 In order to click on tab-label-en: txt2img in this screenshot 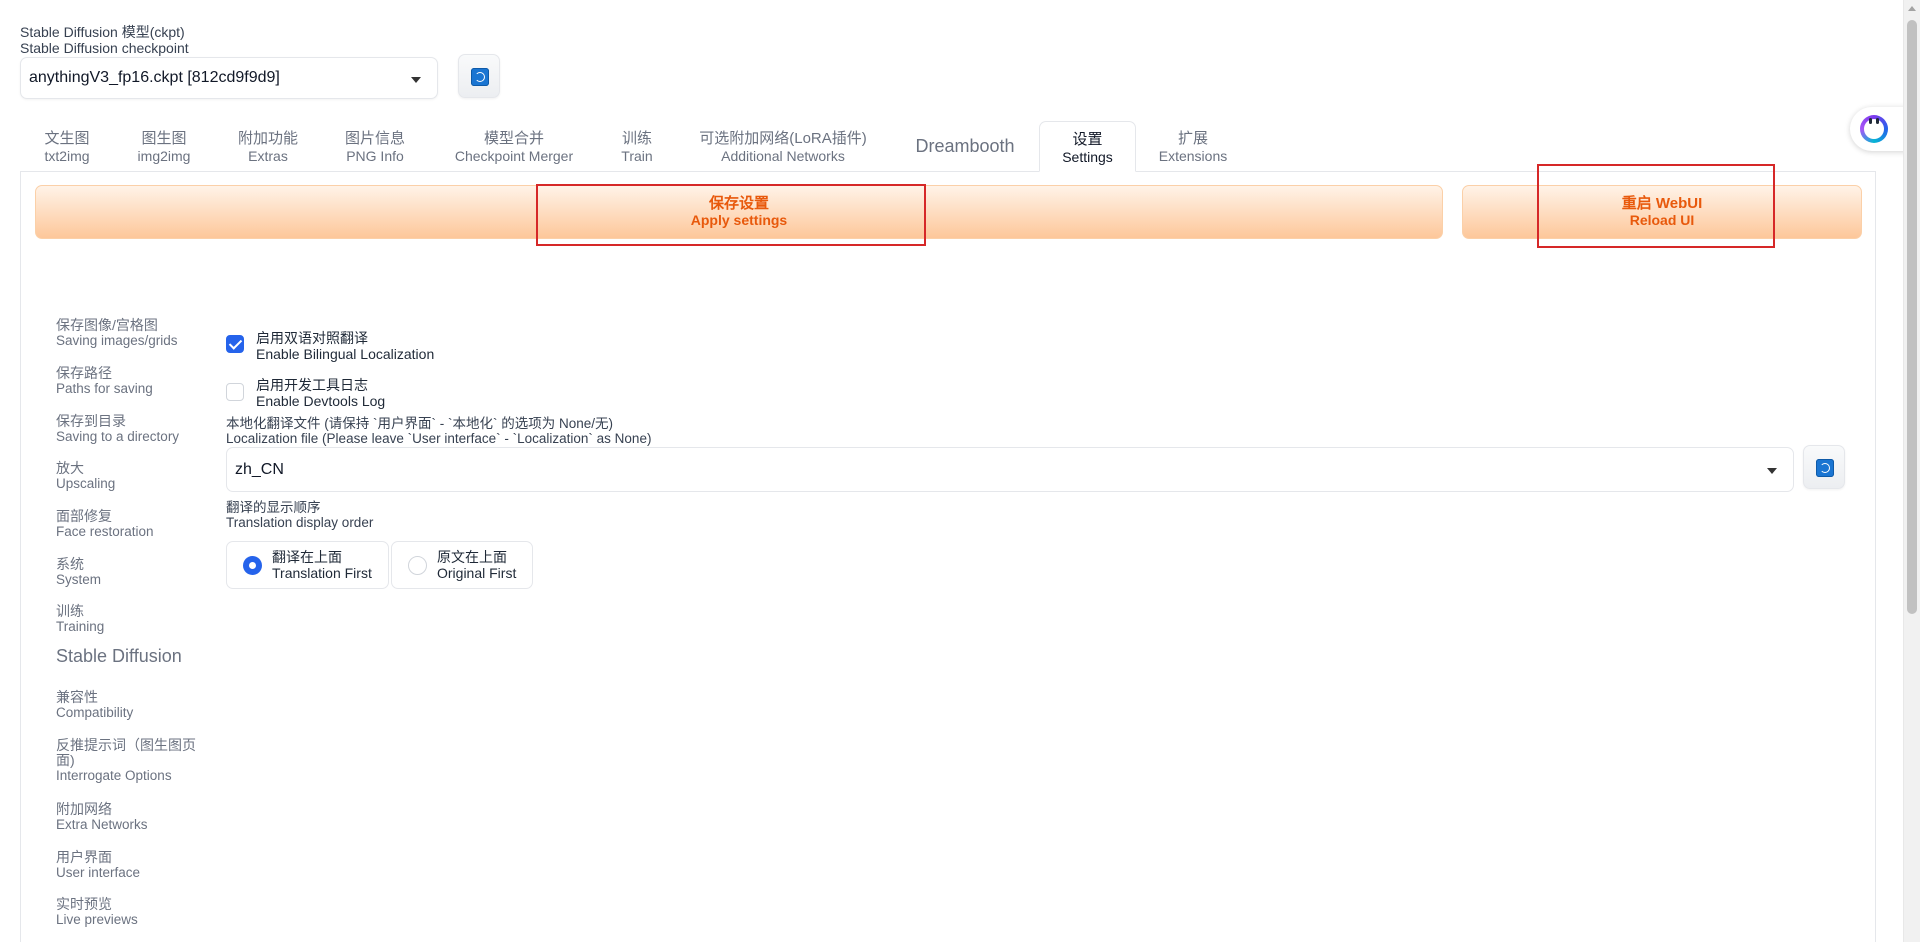, I will do `click(67, 156)`.